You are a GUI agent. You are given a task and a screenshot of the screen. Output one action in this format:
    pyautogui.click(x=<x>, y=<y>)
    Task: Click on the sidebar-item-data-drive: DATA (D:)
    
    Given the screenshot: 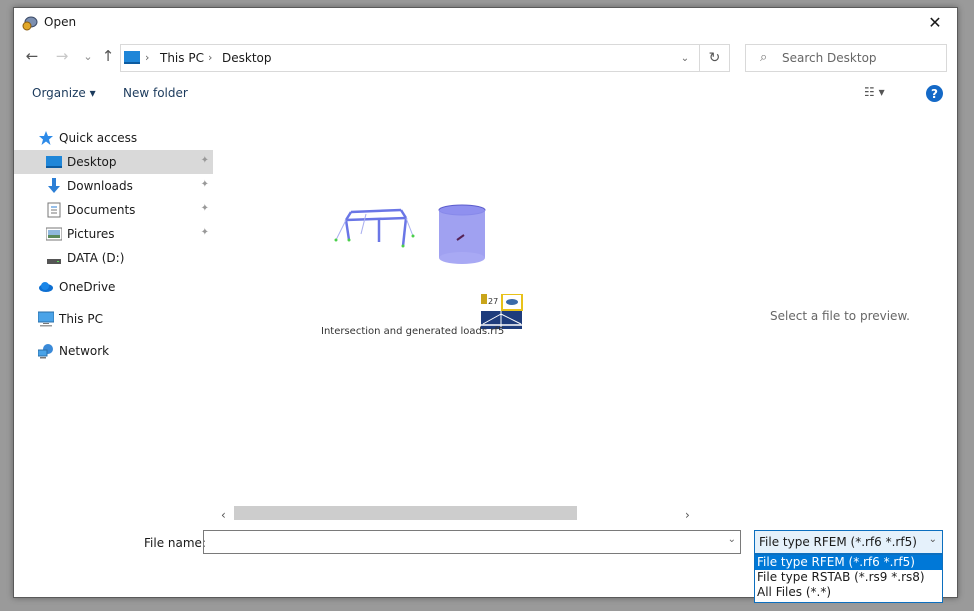 What is the action you would take?
    pyautogui.click(x=113, y=258)
    